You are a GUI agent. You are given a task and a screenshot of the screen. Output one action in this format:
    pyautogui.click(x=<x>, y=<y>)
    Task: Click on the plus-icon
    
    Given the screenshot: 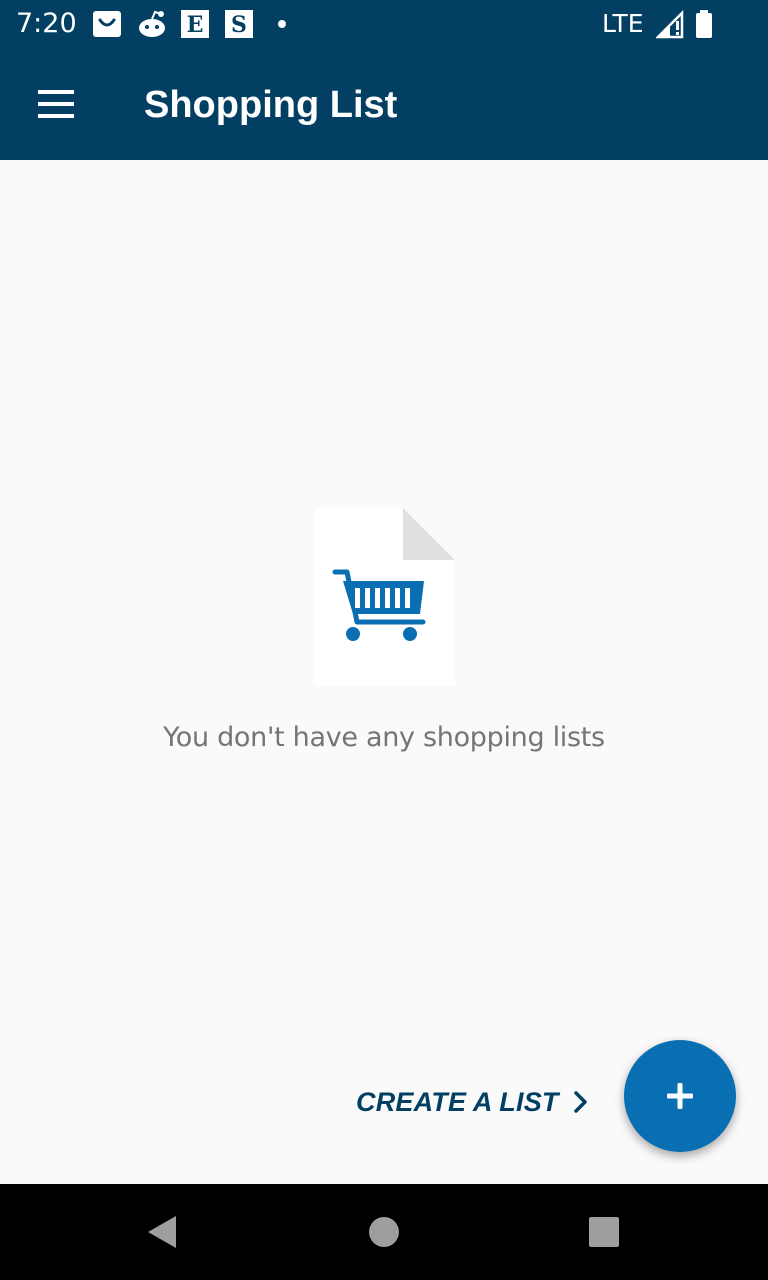 What is the action you would take?
    pyautogui.click(x=680, y=1096)
    